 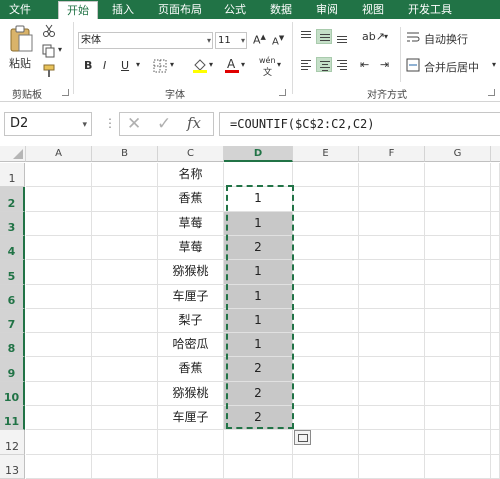 I want to click on decrease-indent-icon: ⇤, so click(x=364, y=64).